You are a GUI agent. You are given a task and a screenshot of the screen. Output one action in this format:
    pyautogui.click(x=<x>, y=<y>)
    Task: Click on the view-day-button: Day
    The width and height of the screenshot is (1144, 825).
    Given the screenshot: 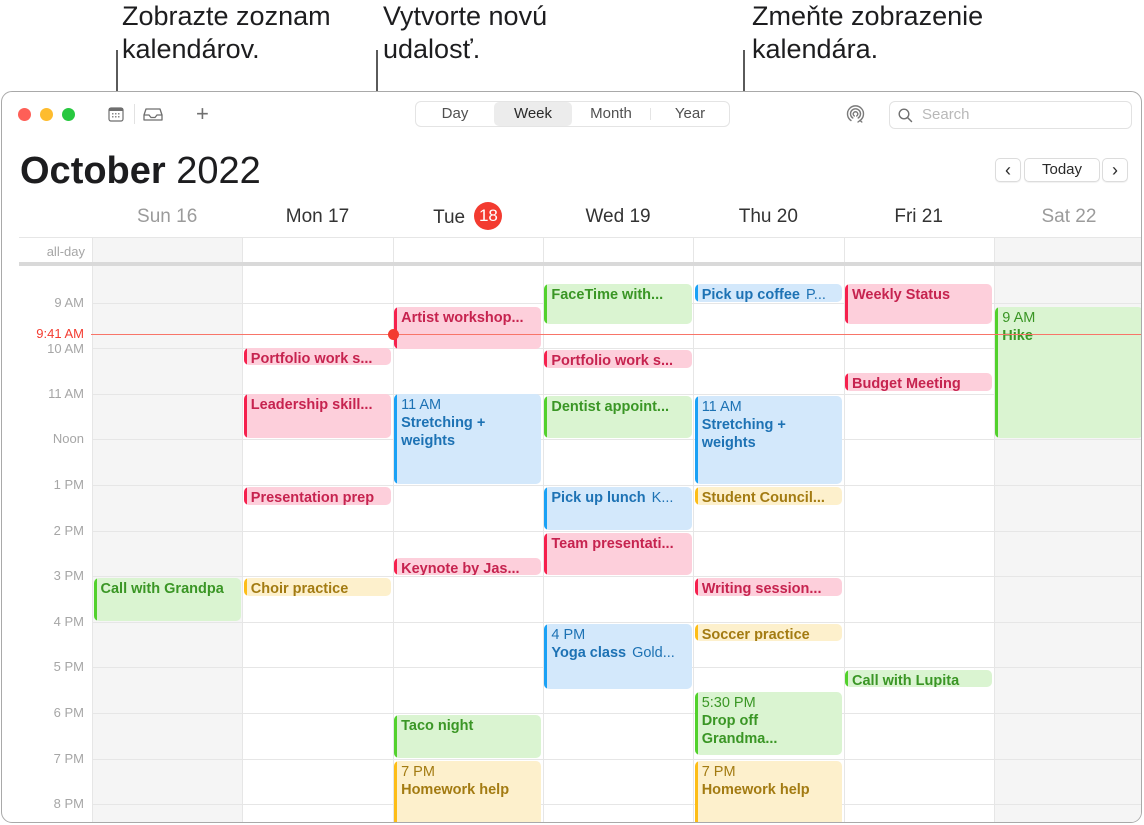 What is the action you would take?
    pyautogui.click(x=455, y=114)
    